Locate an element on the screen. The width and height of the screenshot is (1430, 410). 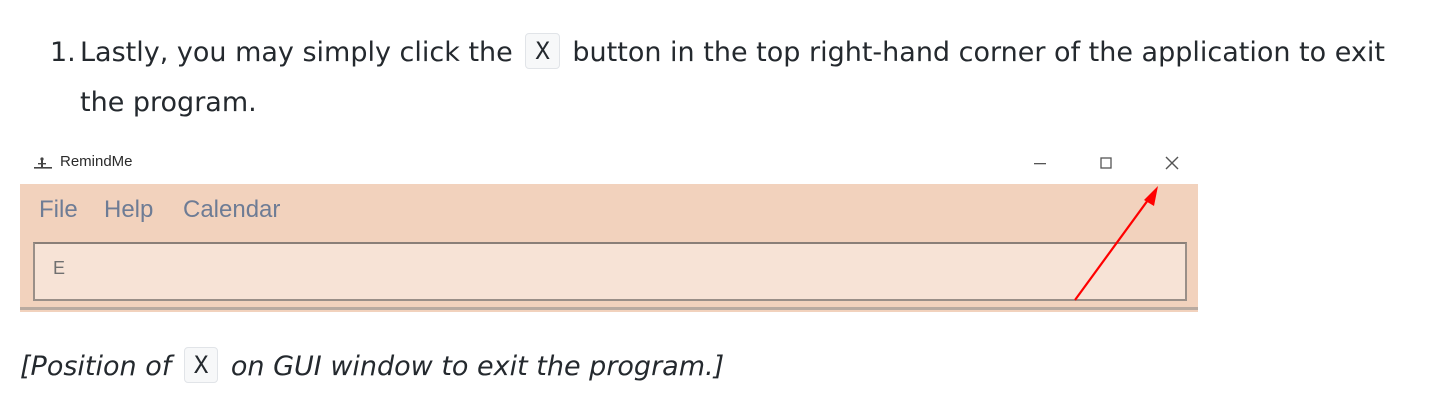
step-key: X is located at coordinates (542, 51).